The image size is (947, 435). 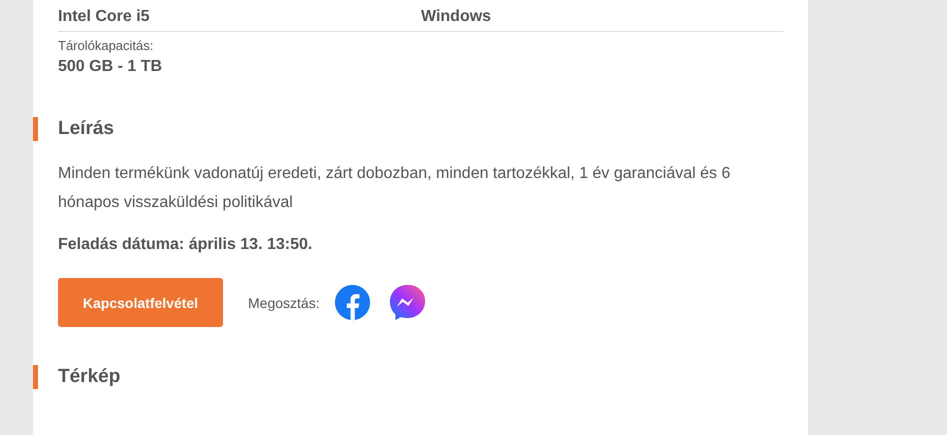 I want to click on spec-value: Windows, so click(x=456, y=17).